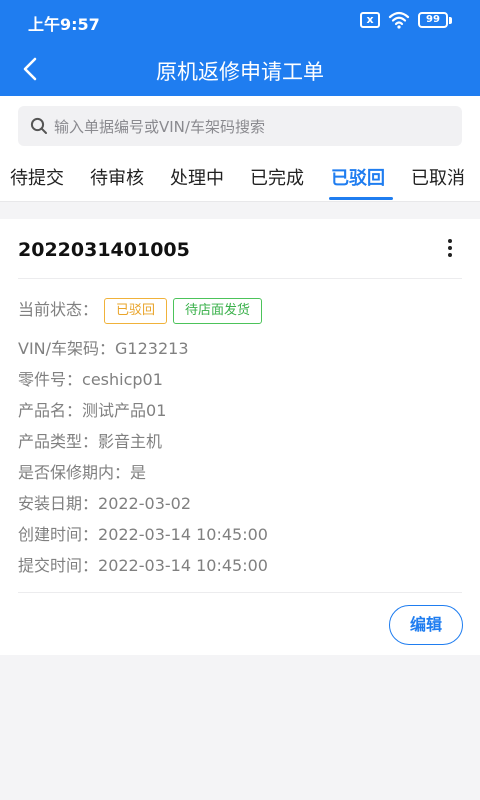  Describe the element at coordinates (197, 177) in the screenshot. I see `tab-processing: 处理中` at that location.